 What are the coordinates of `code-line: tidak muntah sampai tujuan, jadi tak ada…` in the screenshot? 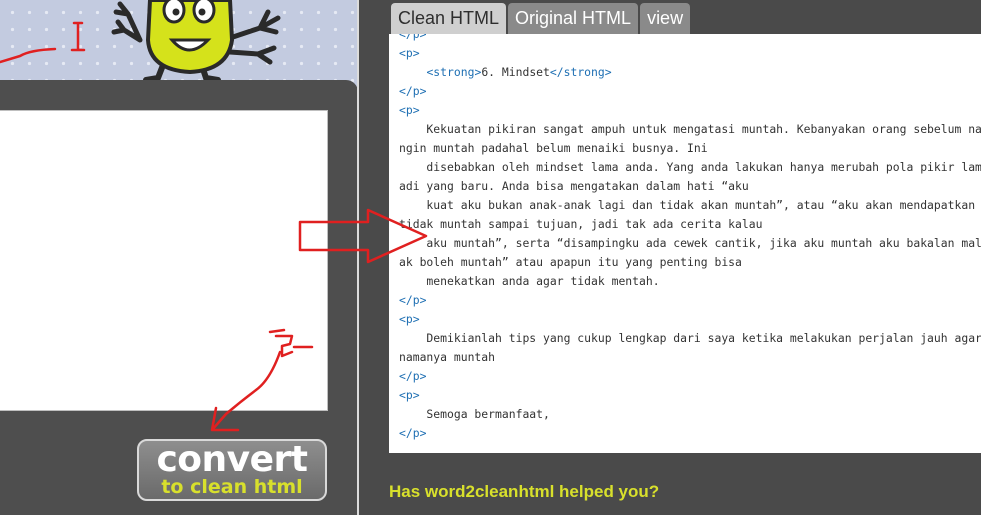 It's located at (581, 224).